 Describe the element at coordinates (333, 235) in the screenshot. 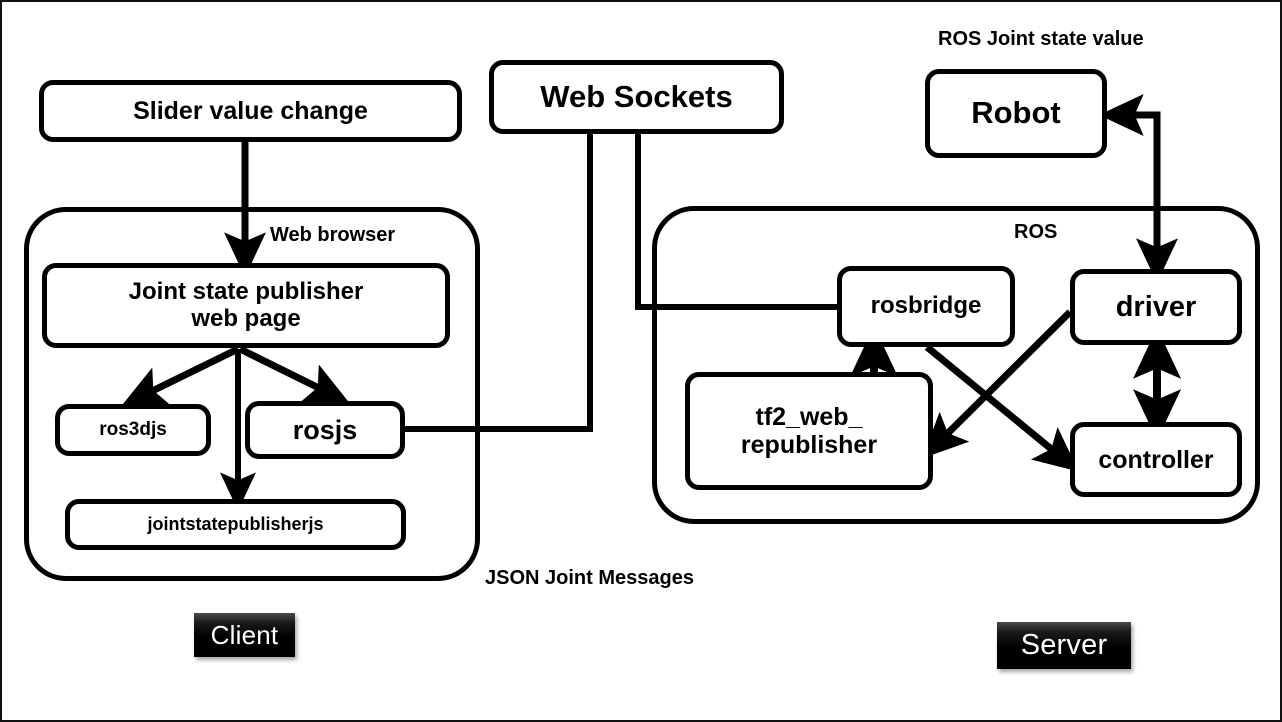

I see `group-label-web-browser: Web browser` at that location.